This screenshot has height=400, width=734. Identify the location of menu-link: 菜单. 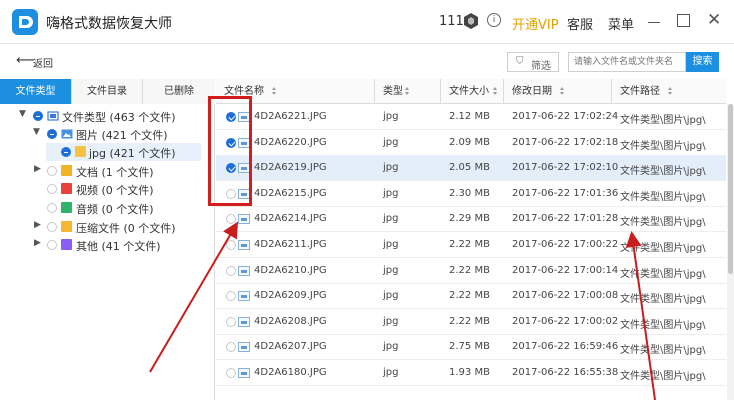
(621, 23).